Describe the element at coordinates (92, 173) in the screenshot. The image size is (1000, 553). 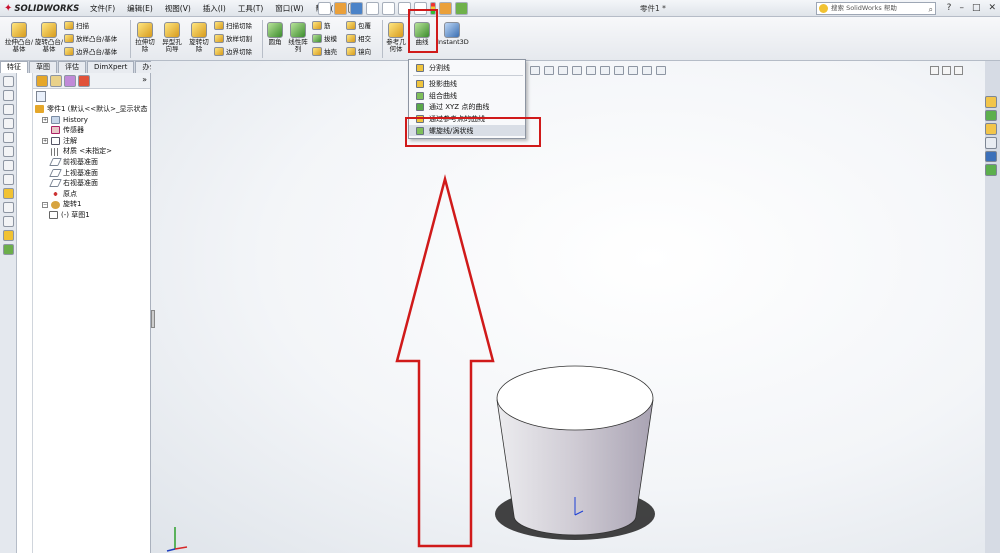
I see `tree-item: 上视基准面` at that location.